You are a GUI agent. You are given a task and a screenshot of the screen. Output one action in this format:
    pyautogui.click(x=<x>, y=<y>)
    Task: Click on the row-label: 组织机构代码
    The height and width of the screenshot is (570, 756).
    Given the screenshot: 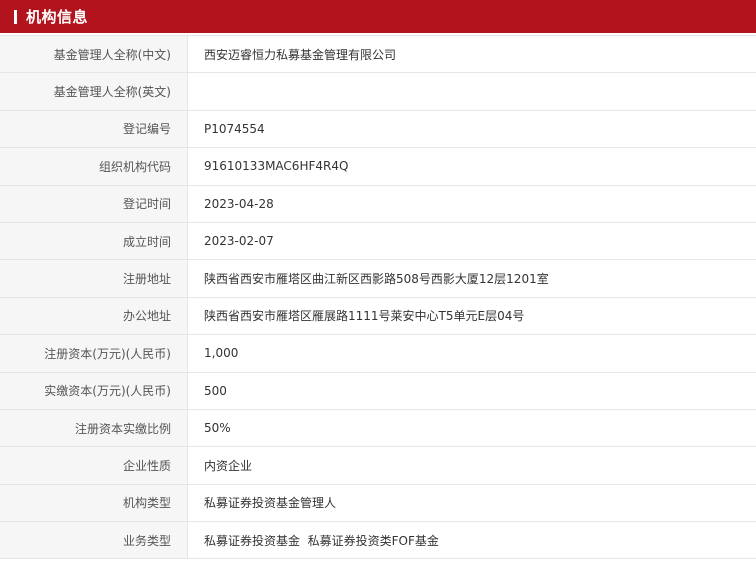 What is the action you would take?
    pyautogui.click(x=94, y=166)
    